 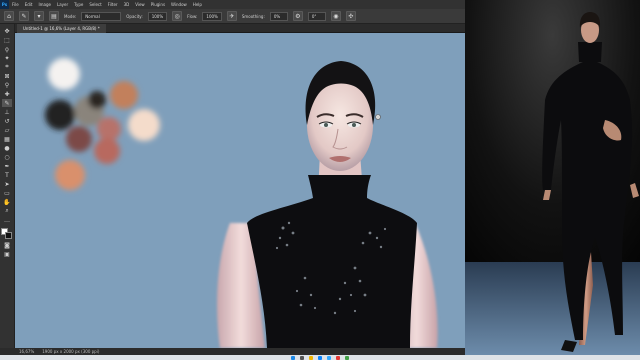 I want to click on color-palette, so click(x=102, y=124).